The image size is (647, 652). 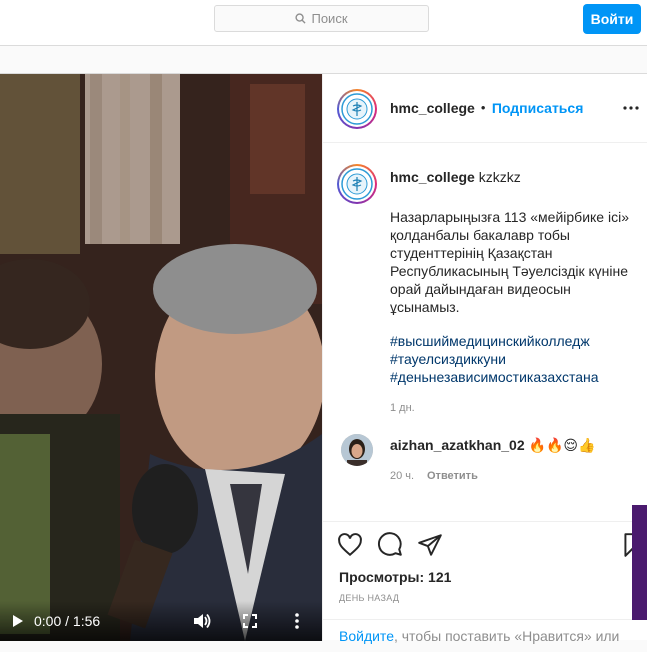 What do you see at coordinates (402, 408) in the screenshot?
I see `caption-time: 1 дн.` at bounding box center [402, 408].